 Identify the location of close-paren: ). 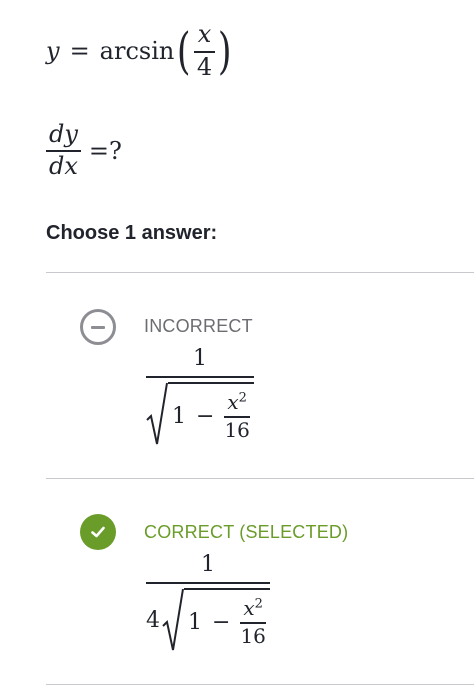
(225, 51).